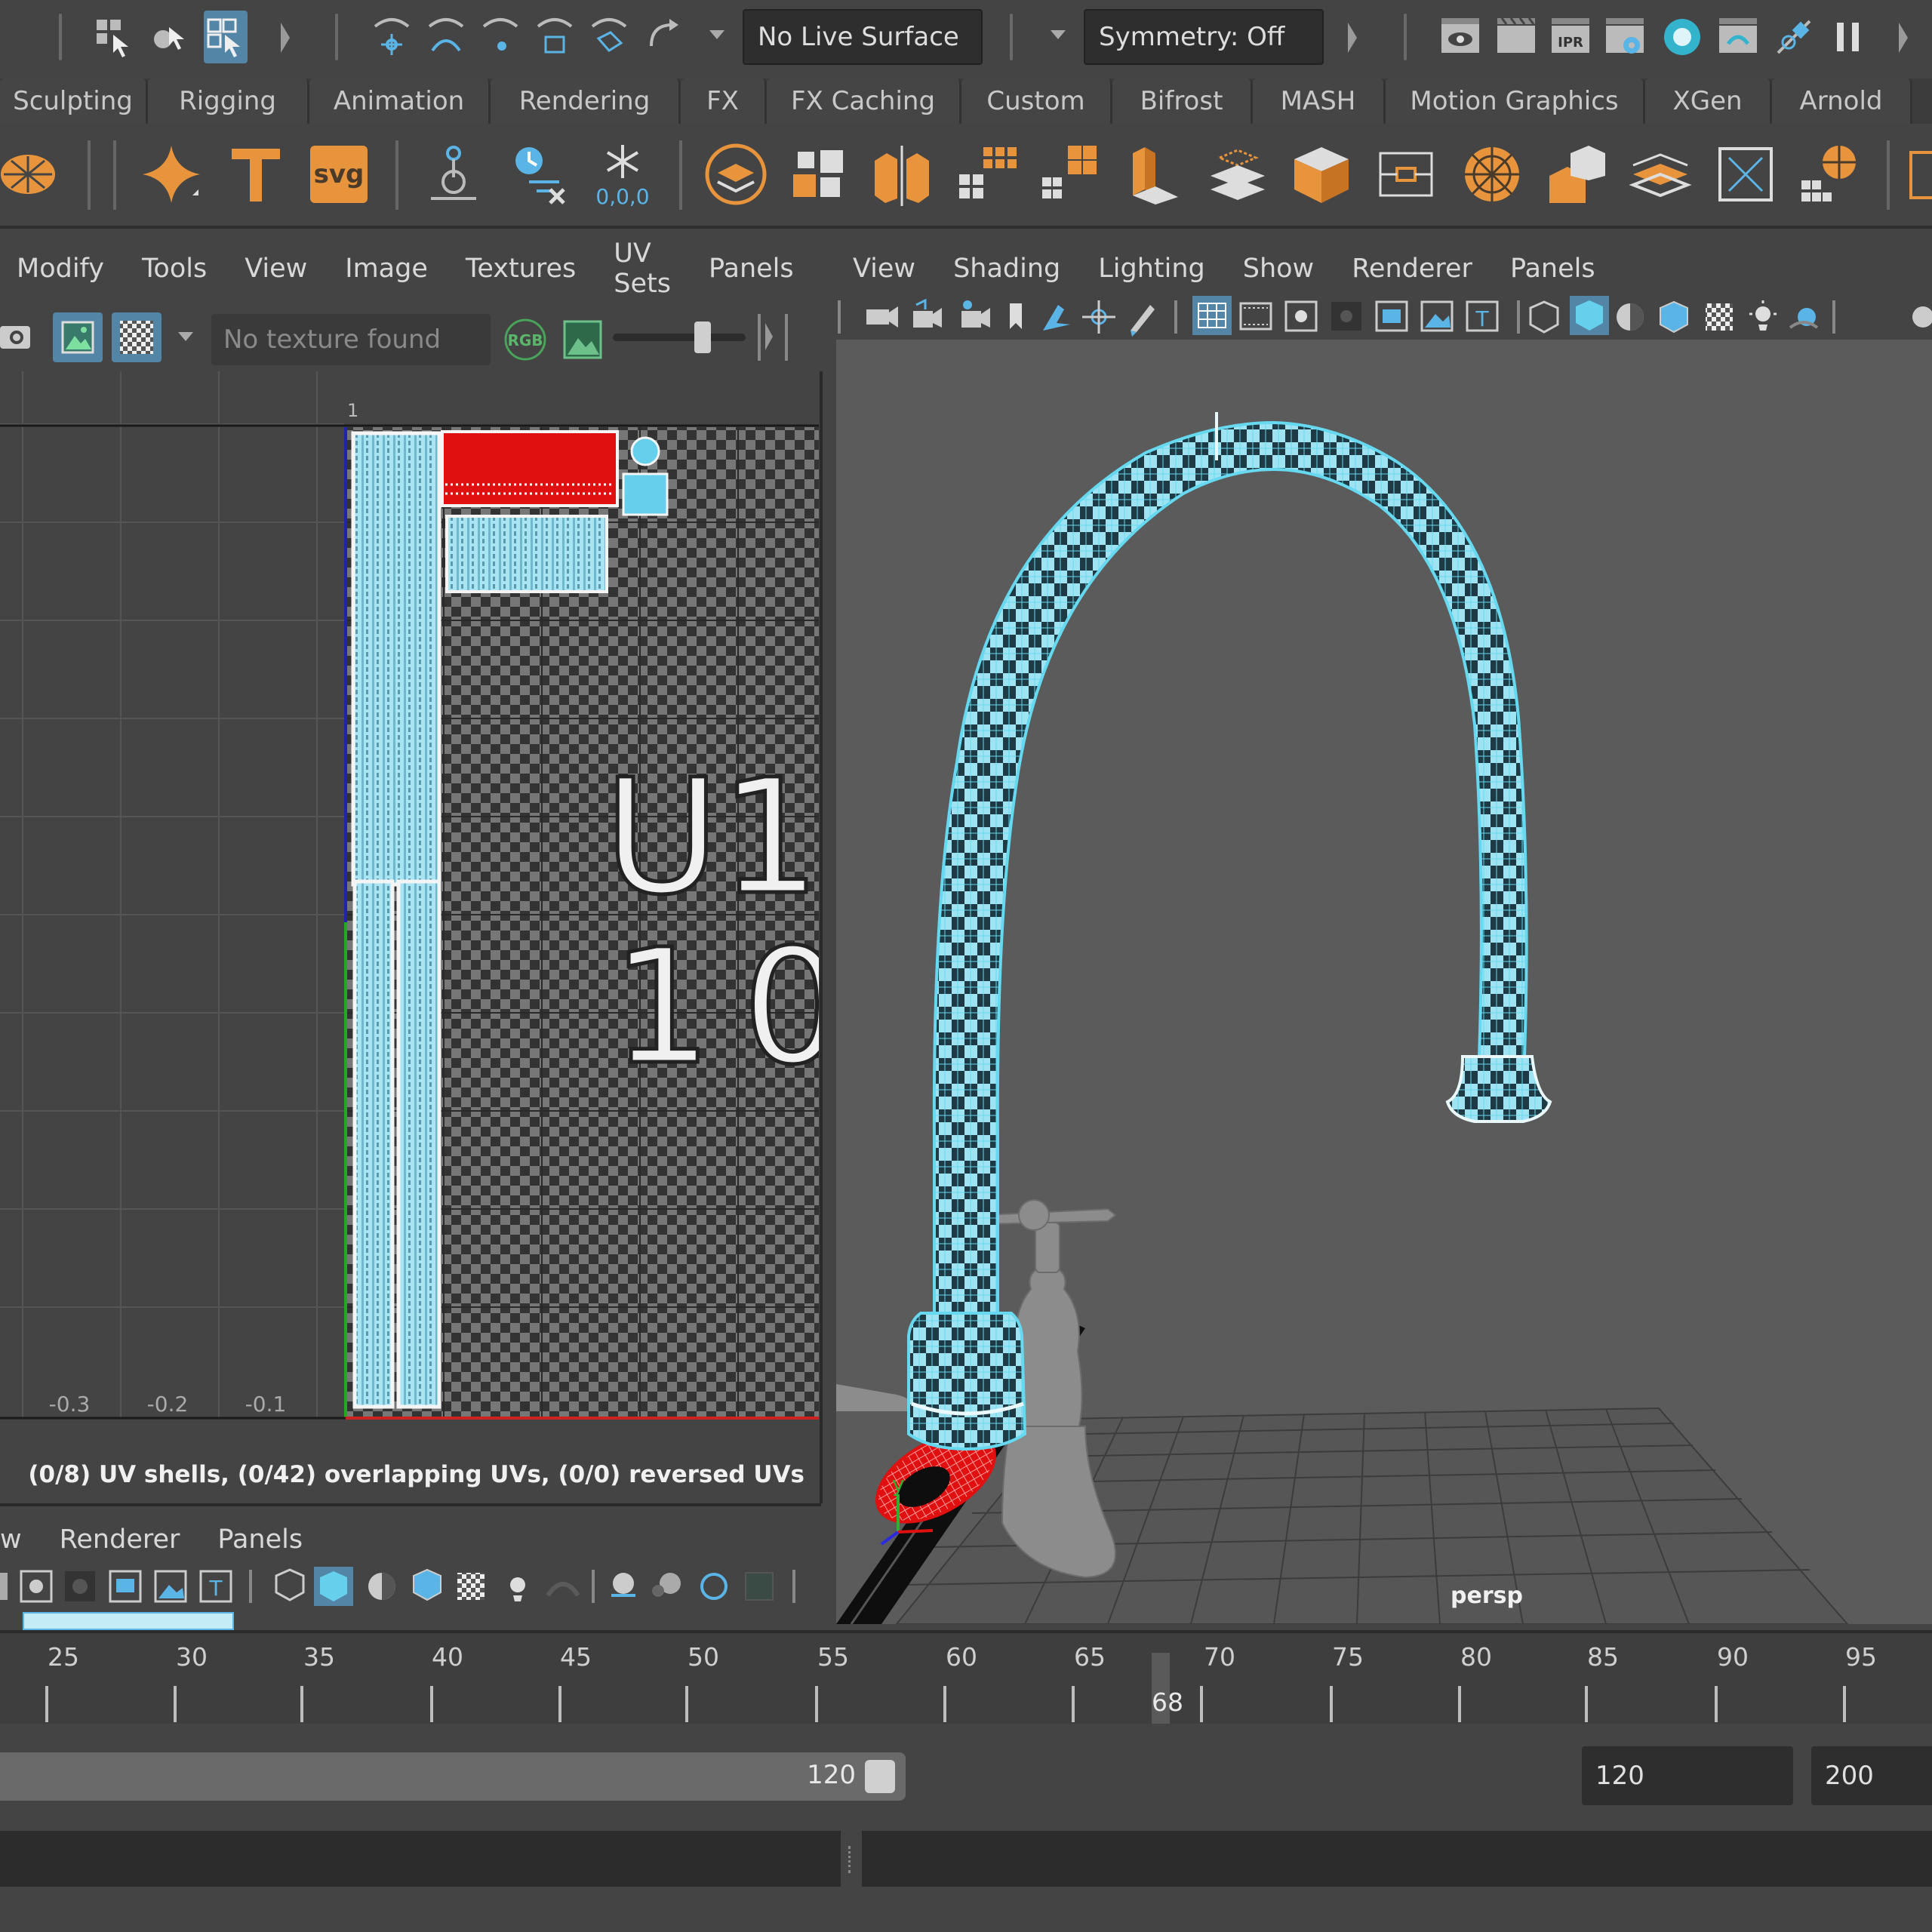 This screenshot has width=1932, height=1932. What do you see at coordinates (623, 174) in the screenshot?
I see `snowflake-reset-icon: 0,0,0` at bounding box center [623, 174].